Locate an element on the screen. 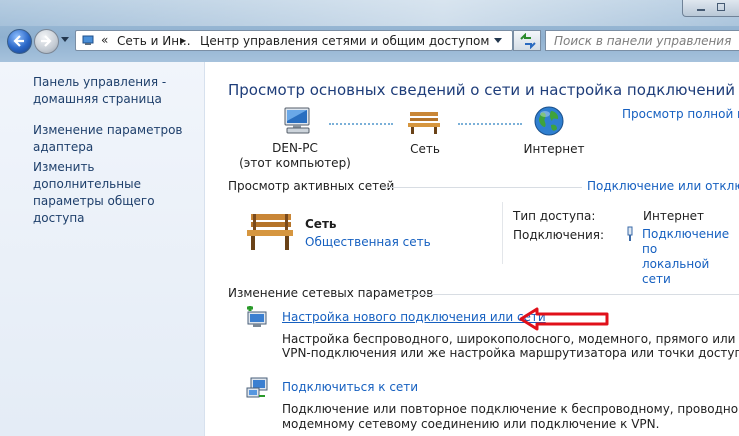 This screenshot has width=739, height=436. setup-new-connection-link: Настройка нового подключения или сети is located at coordinates (414, 317).